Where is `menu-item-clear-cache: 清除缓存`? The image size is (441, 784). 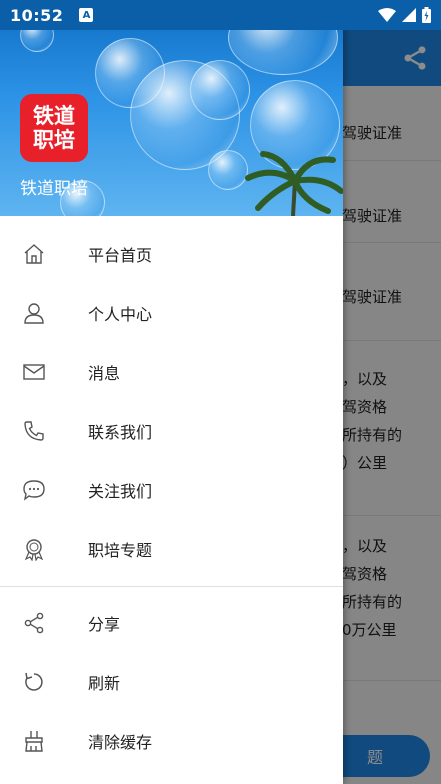
menu-item-clear-cache: 清除缓存 is located at coordinates (171, 740).